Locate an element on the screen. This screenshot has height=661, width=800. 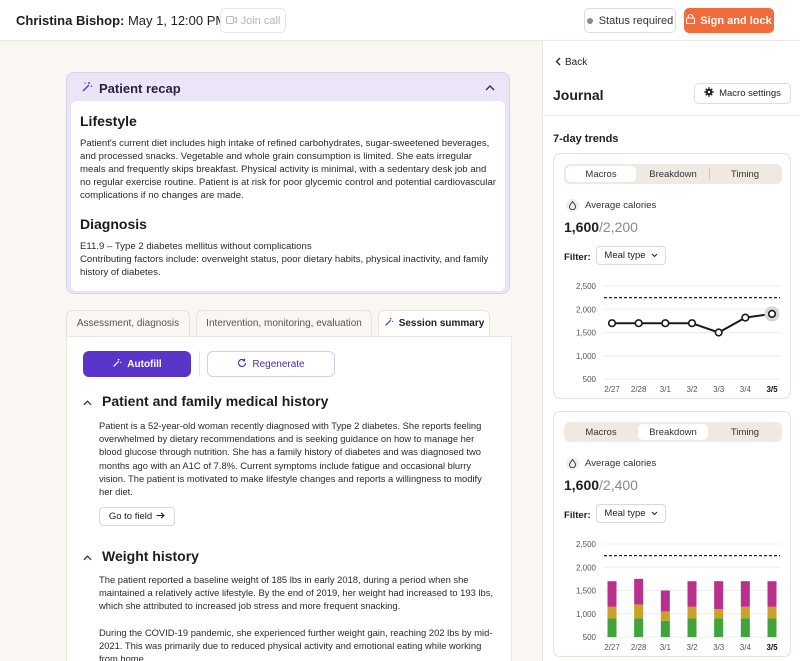
calorie-total: 1,600/2,200 is located at coordinates (601, 227).